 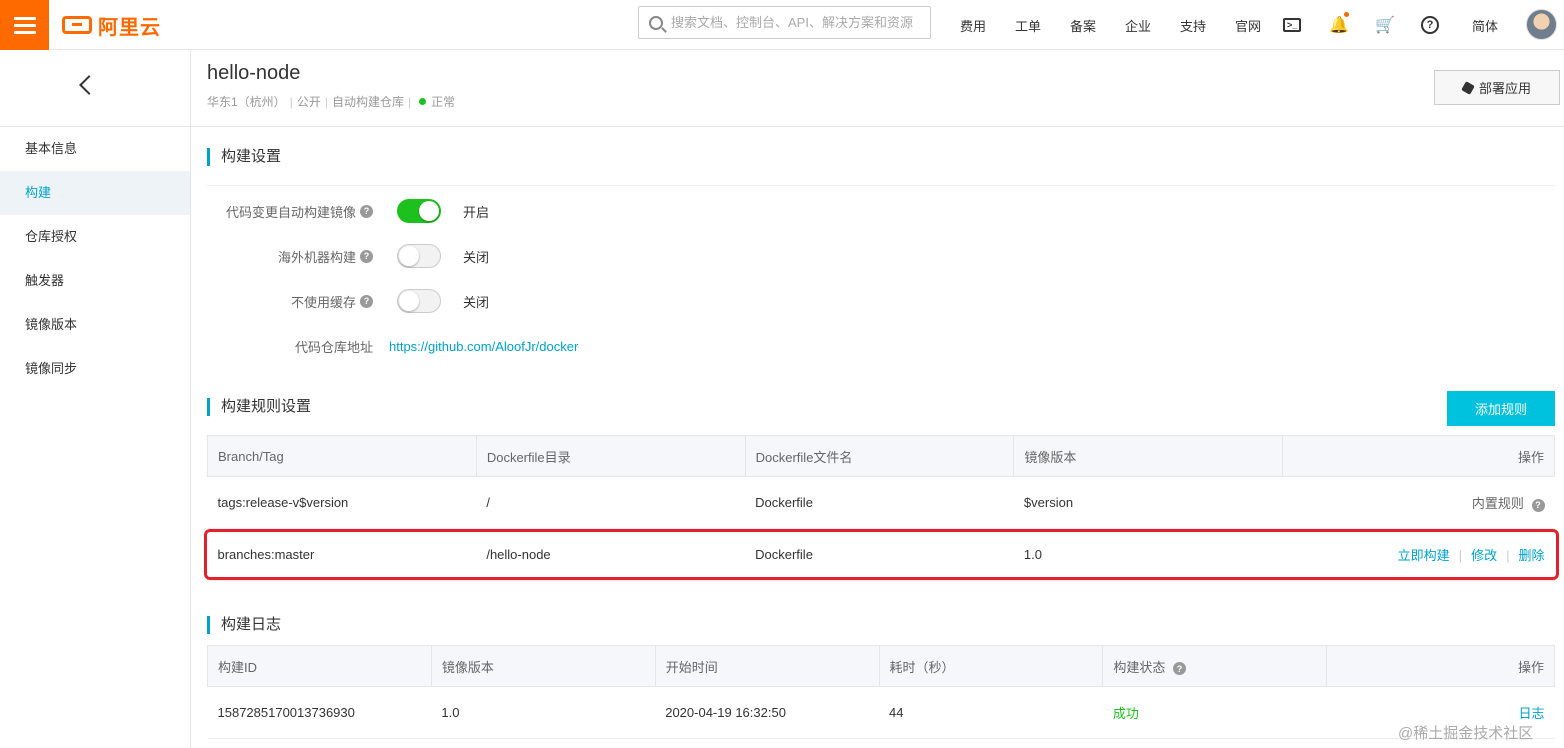 I want to click on column-header: 构建ID, so click(x=319, y=666).